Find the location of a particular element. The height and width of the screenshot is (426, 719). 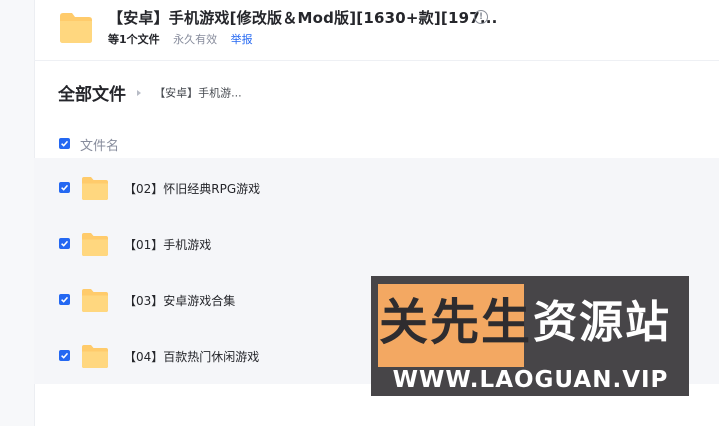

left-rail is located at coordinates (17, 213).